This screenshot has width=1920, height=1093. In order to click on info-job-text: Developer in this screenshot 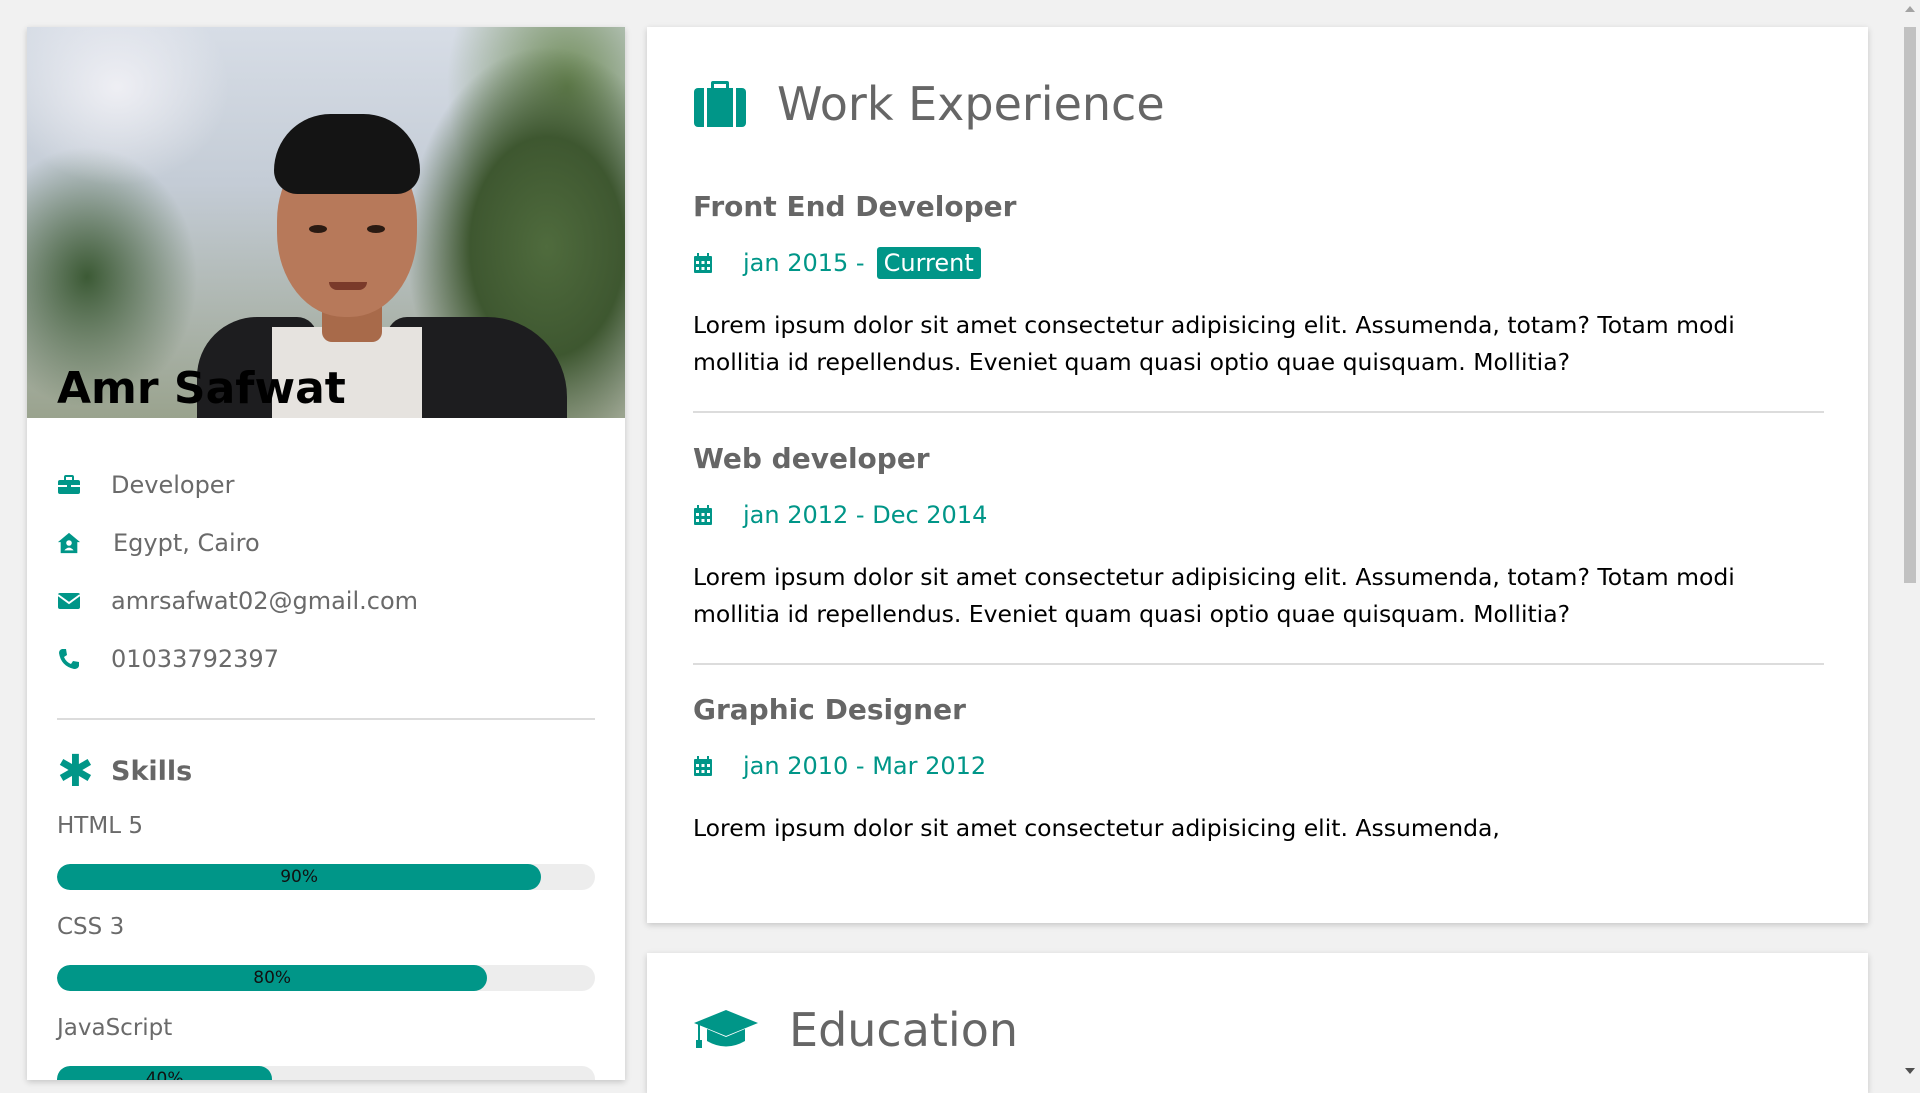, I will do `click(173, 485)`.